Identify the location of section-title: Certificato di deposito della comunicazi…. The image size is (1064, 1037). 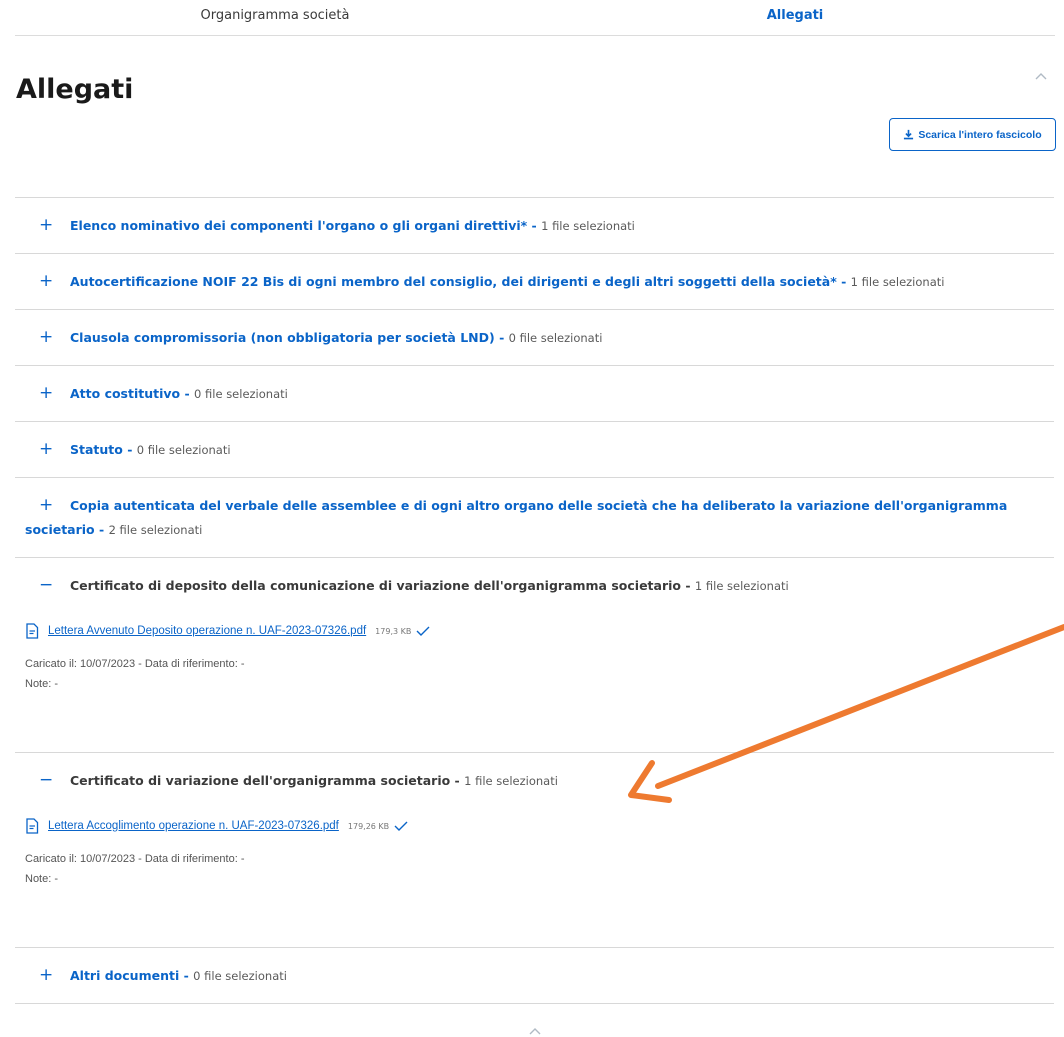
(375, 585).